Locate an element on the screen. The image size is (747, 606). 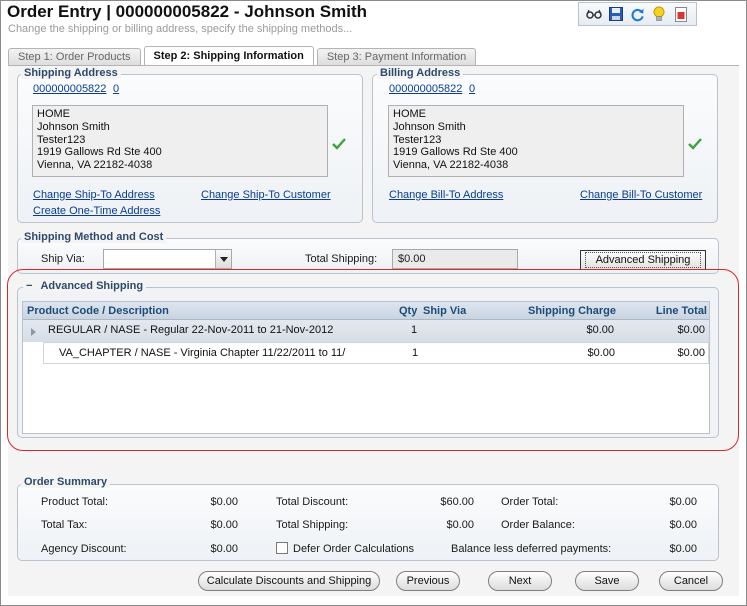
total-tax-label: Total Tax: is located at coordinates (64, 525).